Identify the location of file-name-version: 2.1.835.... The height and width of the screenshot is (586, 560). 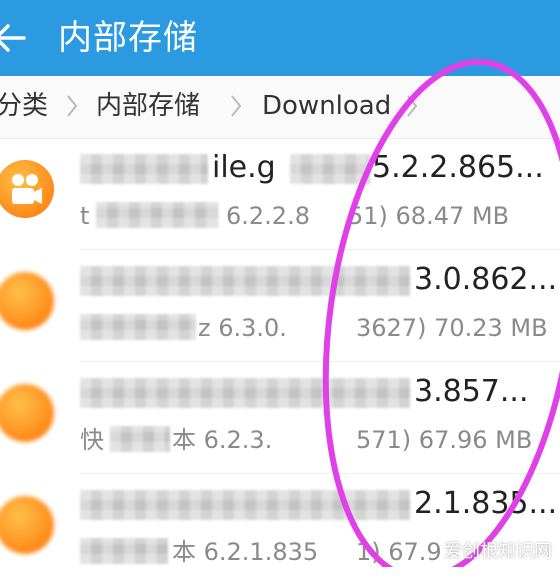
(486, 503).